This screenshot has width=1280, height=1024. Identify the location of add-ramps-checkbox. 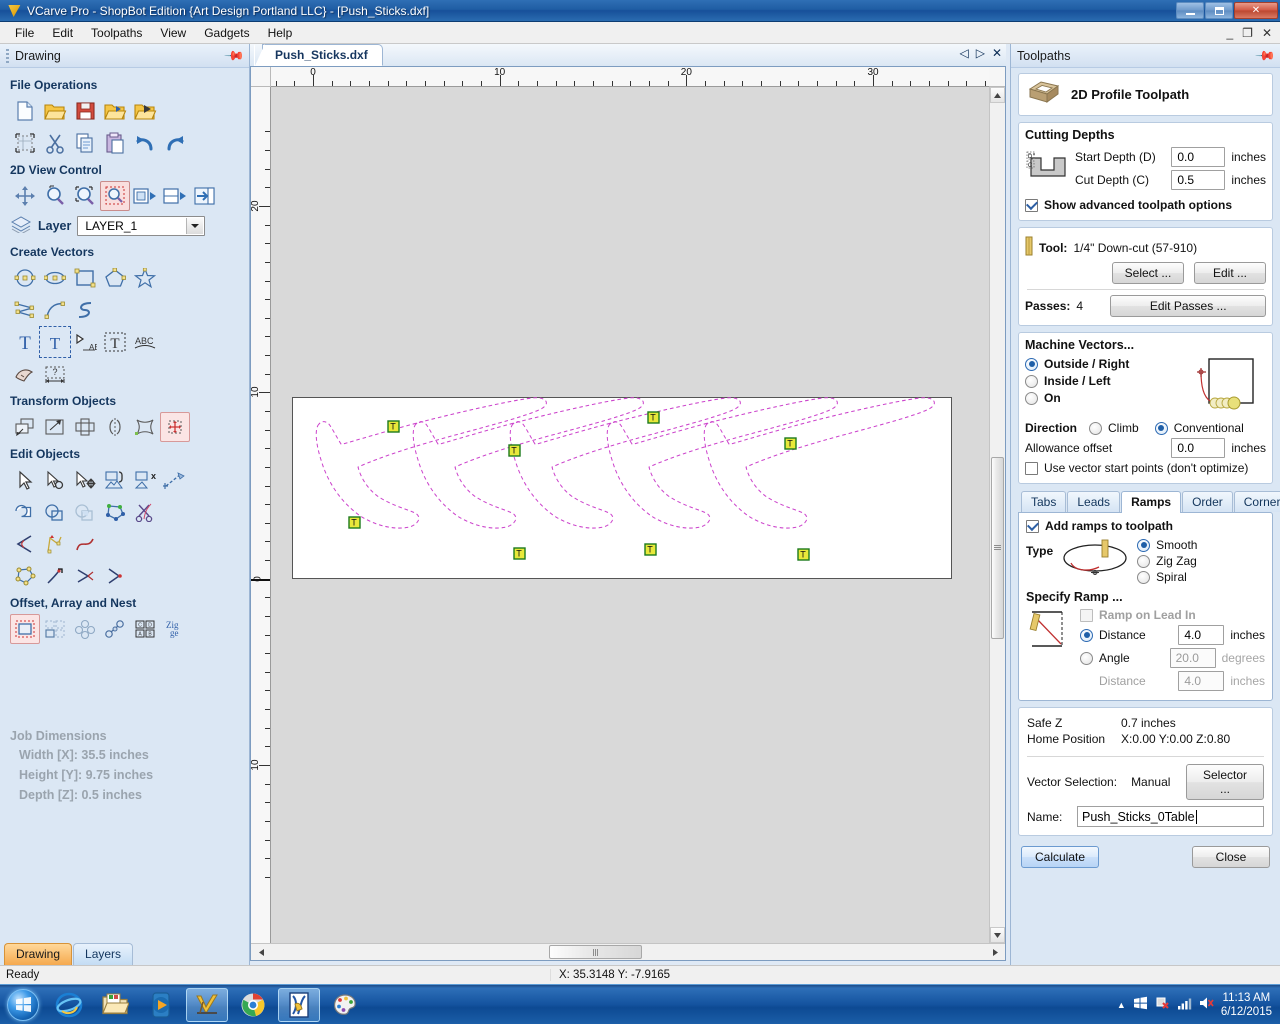
(1032, 526).